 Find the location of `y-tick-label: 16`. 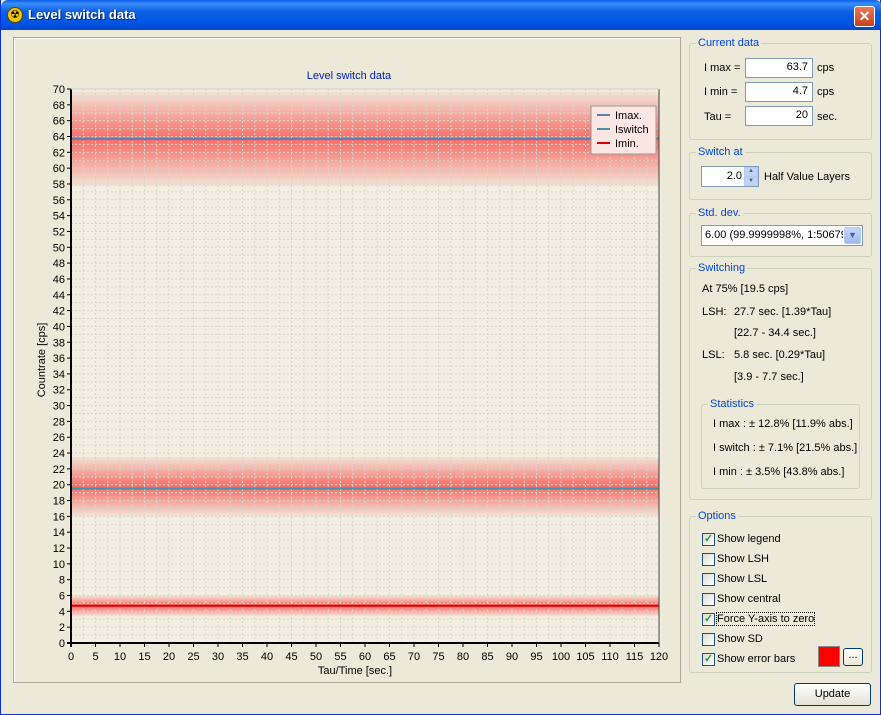

y-tick-label: 16 is located at coordinates (59, 517).